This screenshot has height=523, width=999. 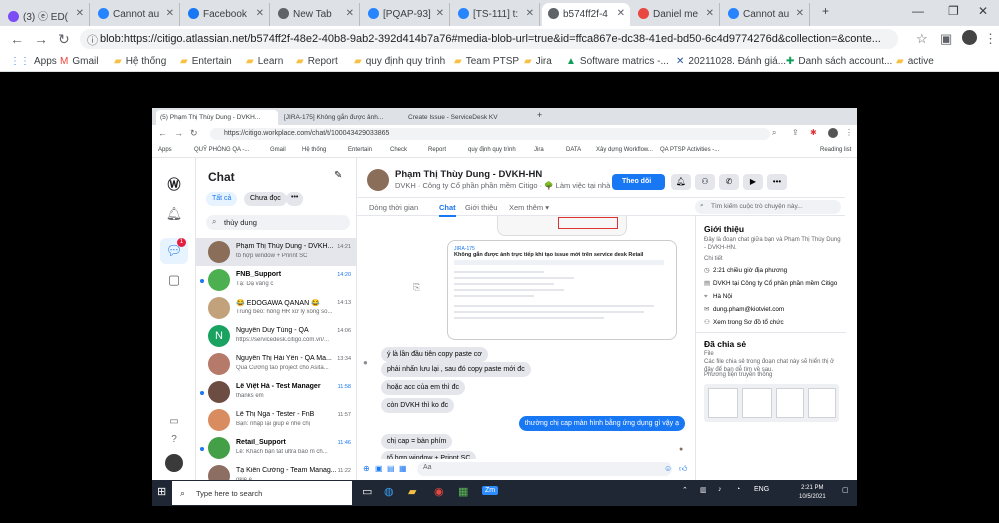 What do you see at coordinates (463, 491) in the screenshot?
I see `excel-icon: ▦` at bounding box center [463, 491].